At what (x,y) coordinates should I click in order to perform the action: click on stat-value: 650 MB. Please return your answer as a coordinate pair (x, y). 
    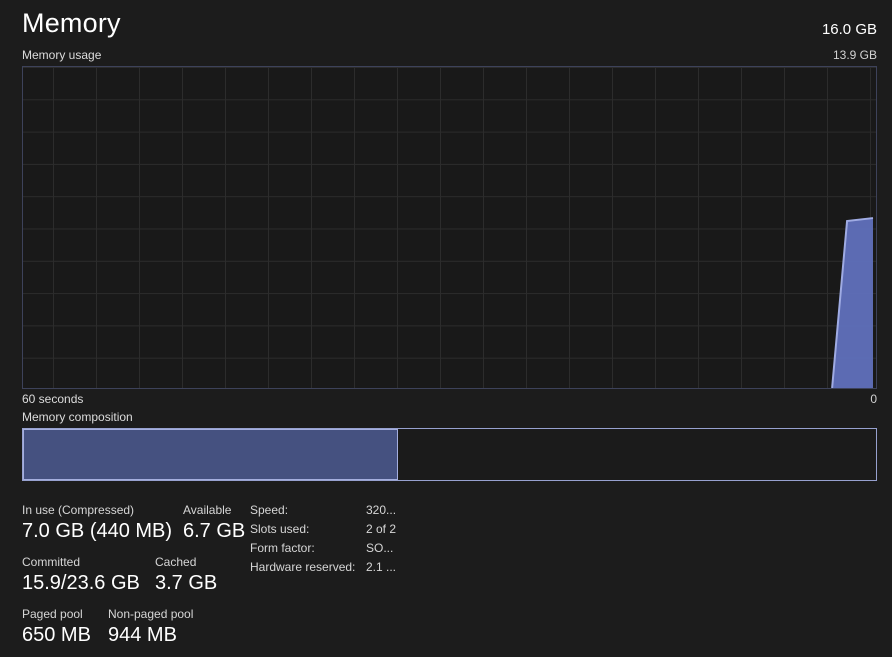
    Looking at the image, I should click on (56, 635).